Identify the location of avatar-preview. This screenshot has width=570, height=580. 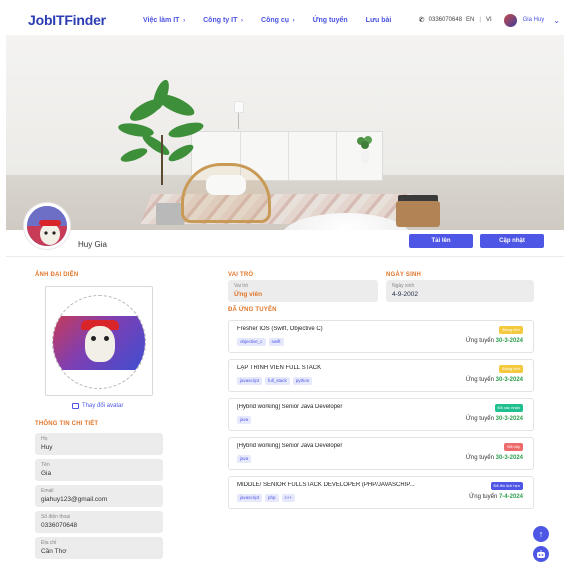
(99, 342).